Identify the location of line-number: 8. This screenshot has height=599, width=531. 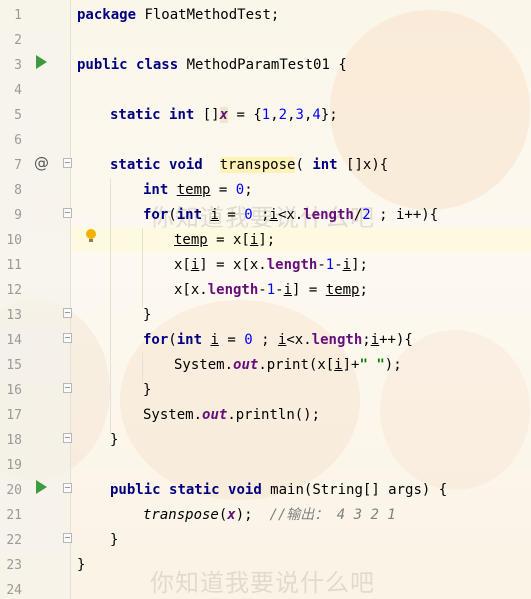
(18, 190).